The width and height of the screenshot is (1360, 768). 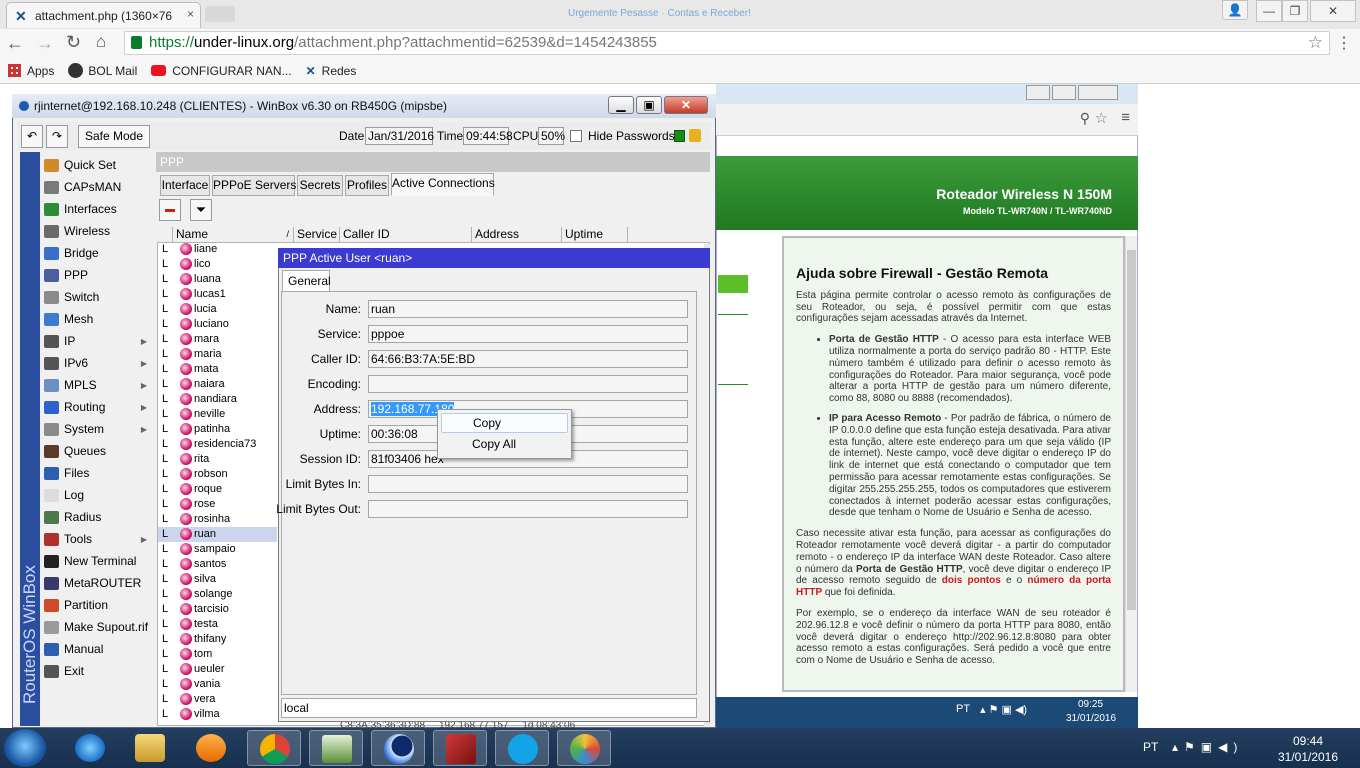 I want to click on tab-interface: Interface, so click(x=185, y=185).